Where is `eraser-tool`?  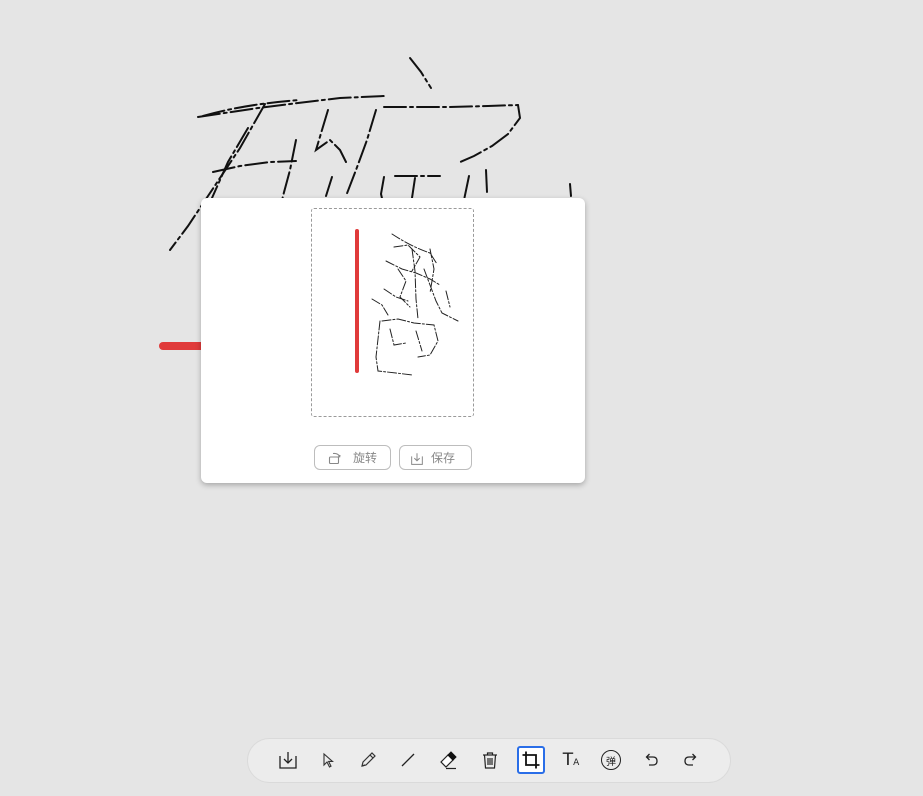
eraser-tool is located at coordinates (448, 760).